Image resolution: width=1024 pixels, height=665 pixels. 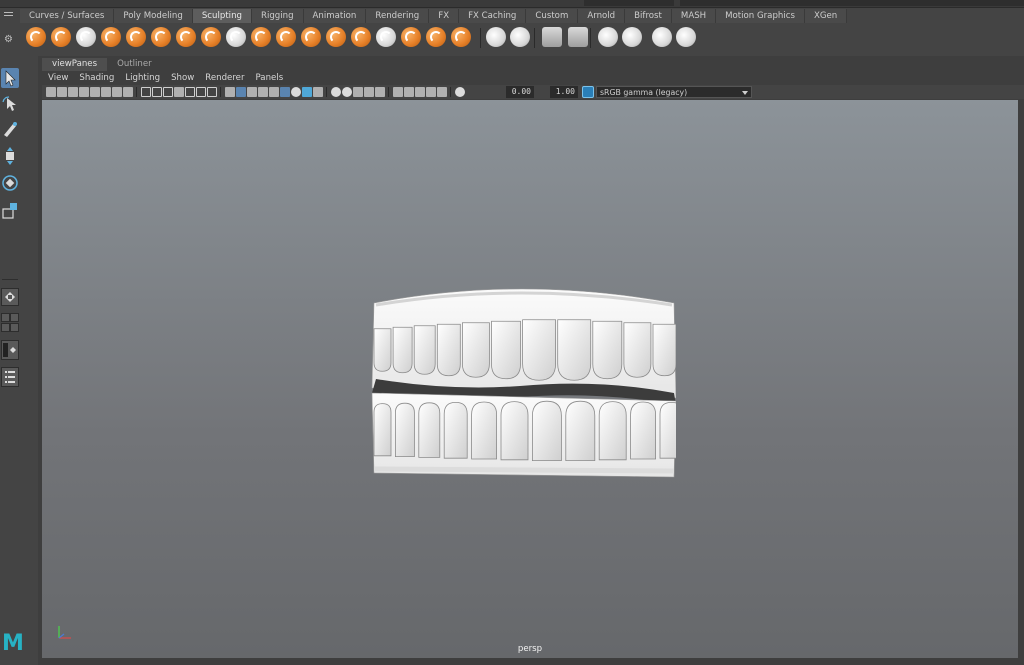 I want to click on scrape-tool-icon, so click(x=311, y=37).